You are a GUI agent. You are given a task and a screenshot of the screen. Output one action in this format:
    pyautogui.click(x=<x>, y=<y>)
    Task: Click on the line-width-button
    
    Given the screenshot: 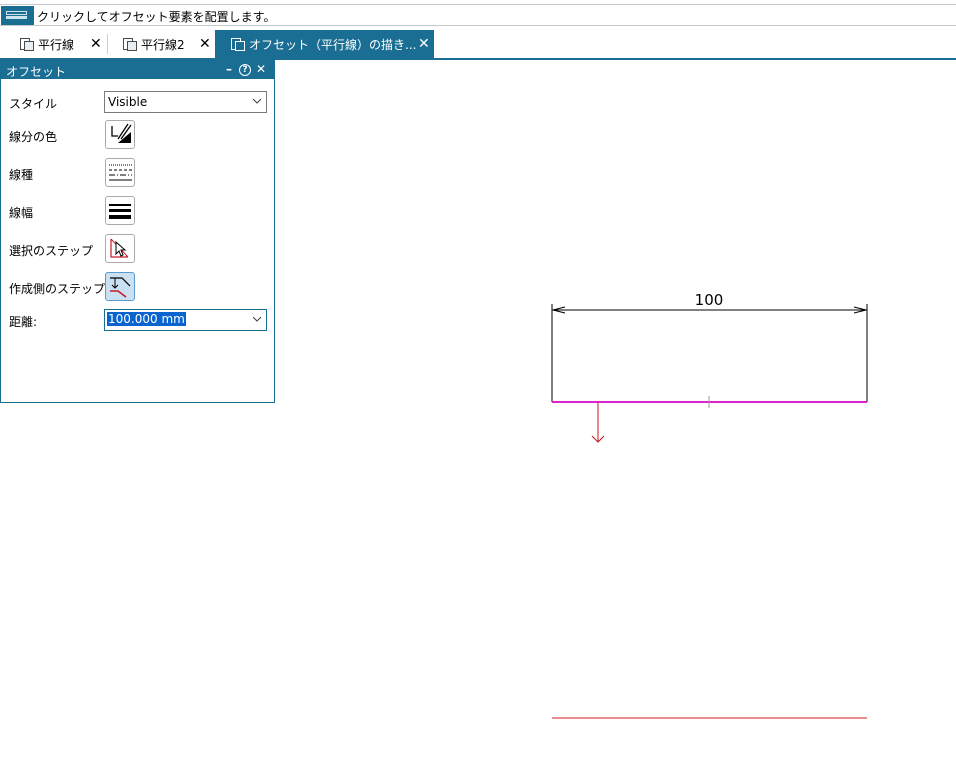 What is the action you would take?
    pyautogui.click(x=120, y=210)
    